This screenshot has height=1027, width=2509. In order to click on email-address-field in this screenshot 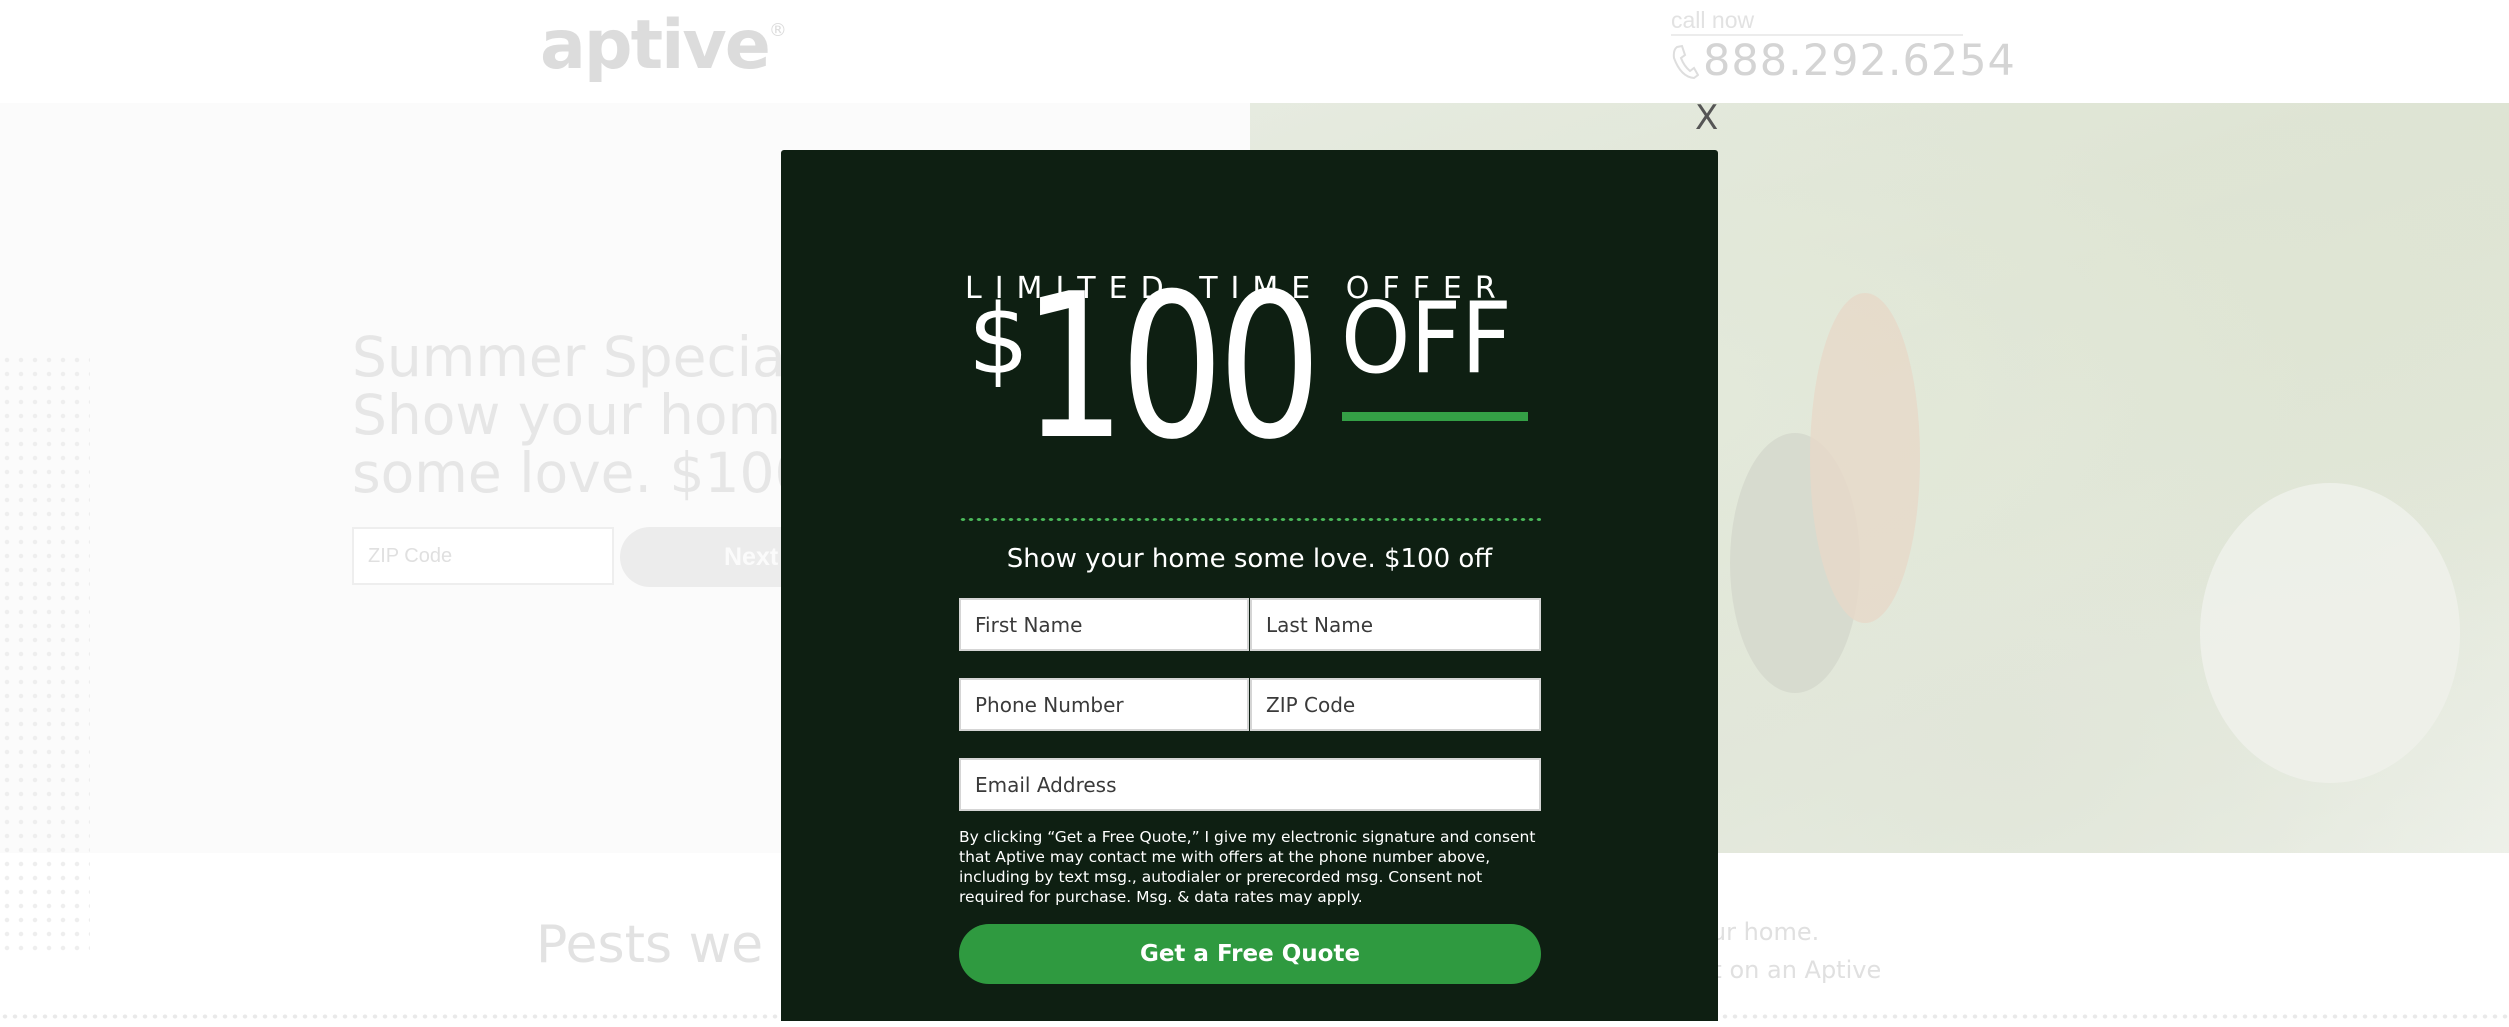, I will do `click(1250, 784)`.